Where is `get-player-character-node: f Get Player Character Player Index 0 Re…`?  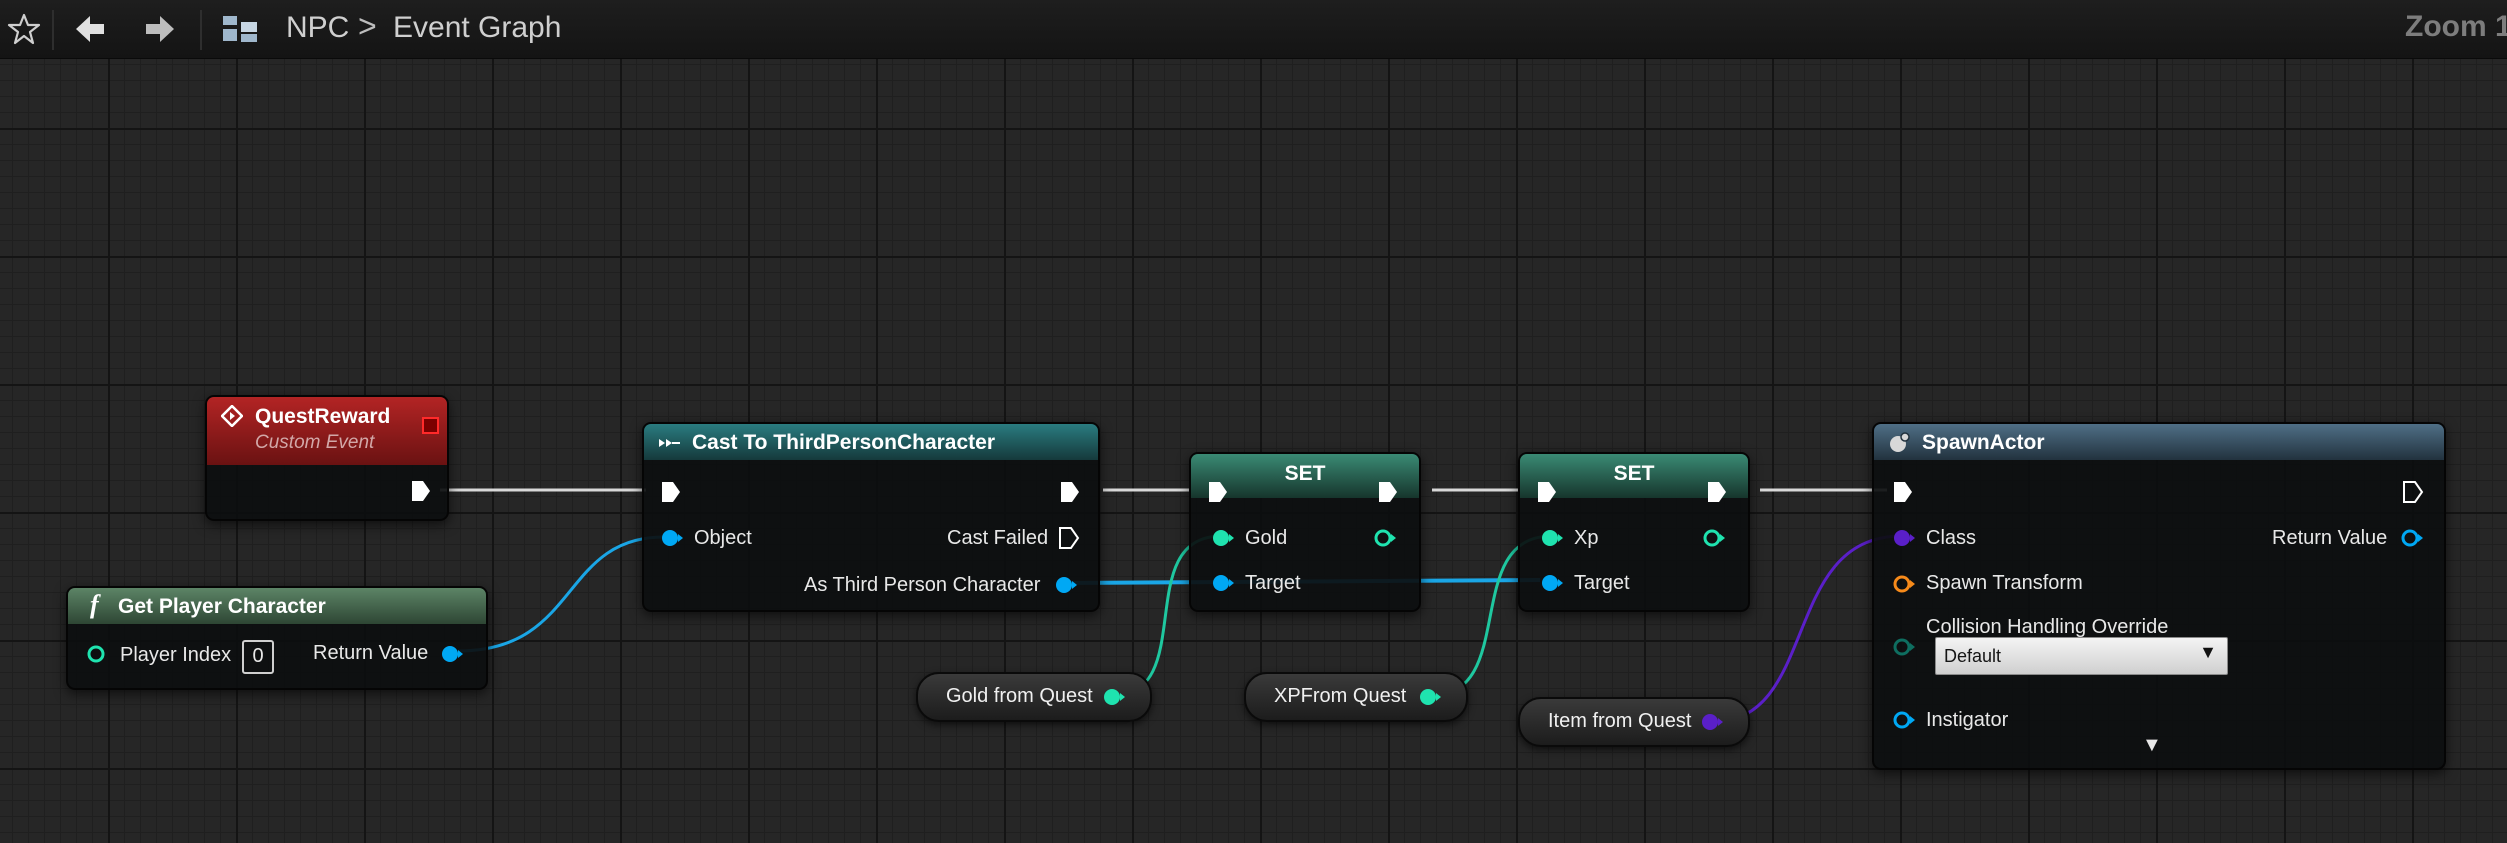 get-player-character-node: f Get Player Character Player Index 0 Re… is located at coordinates (277, 638).